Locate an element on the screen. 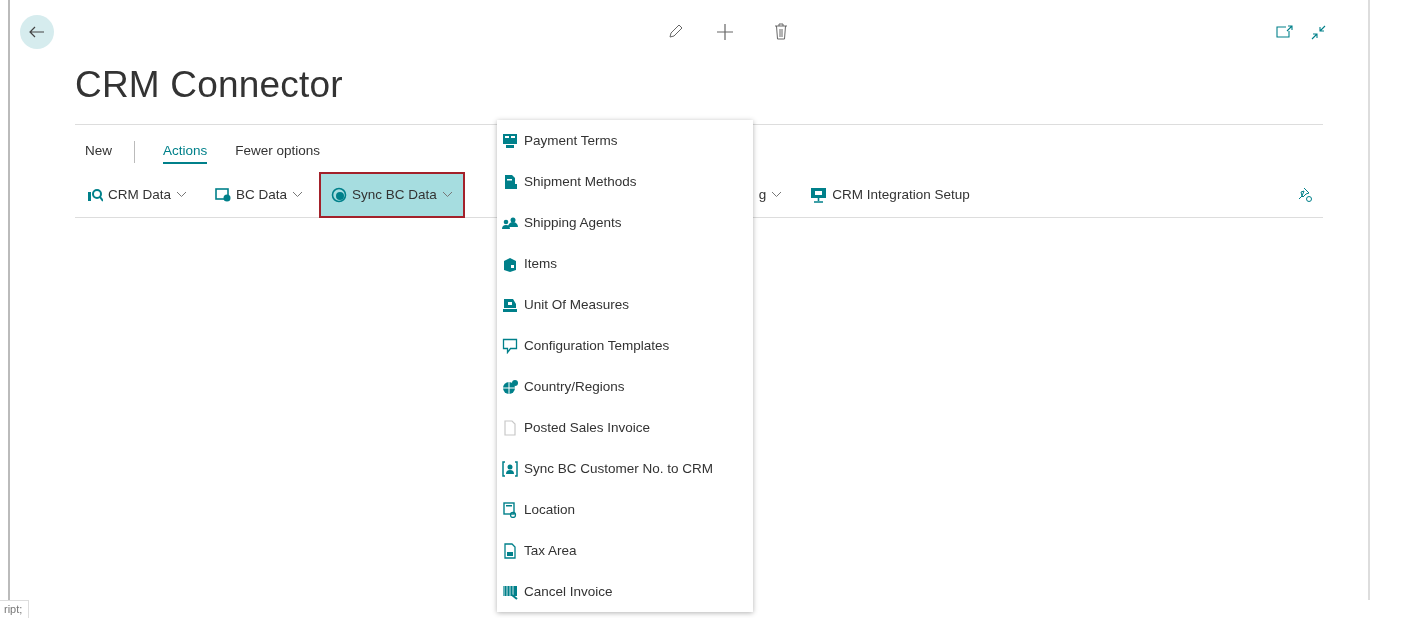  menu-item: Sync BC Customer No. to CRM is located at coordinates (625, 468).